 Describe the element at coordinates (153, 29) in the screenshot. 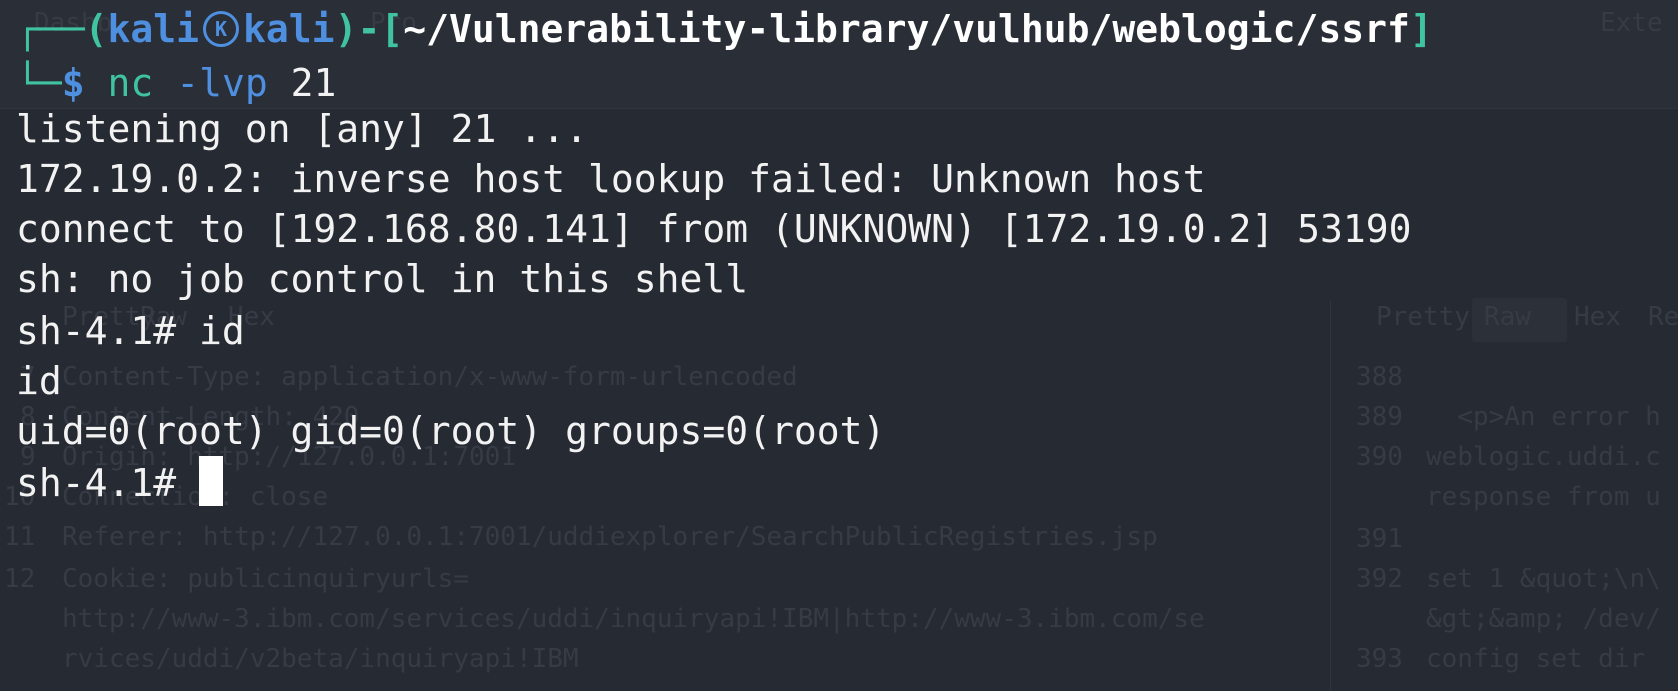

I see `prompt-user: kali` at that location.